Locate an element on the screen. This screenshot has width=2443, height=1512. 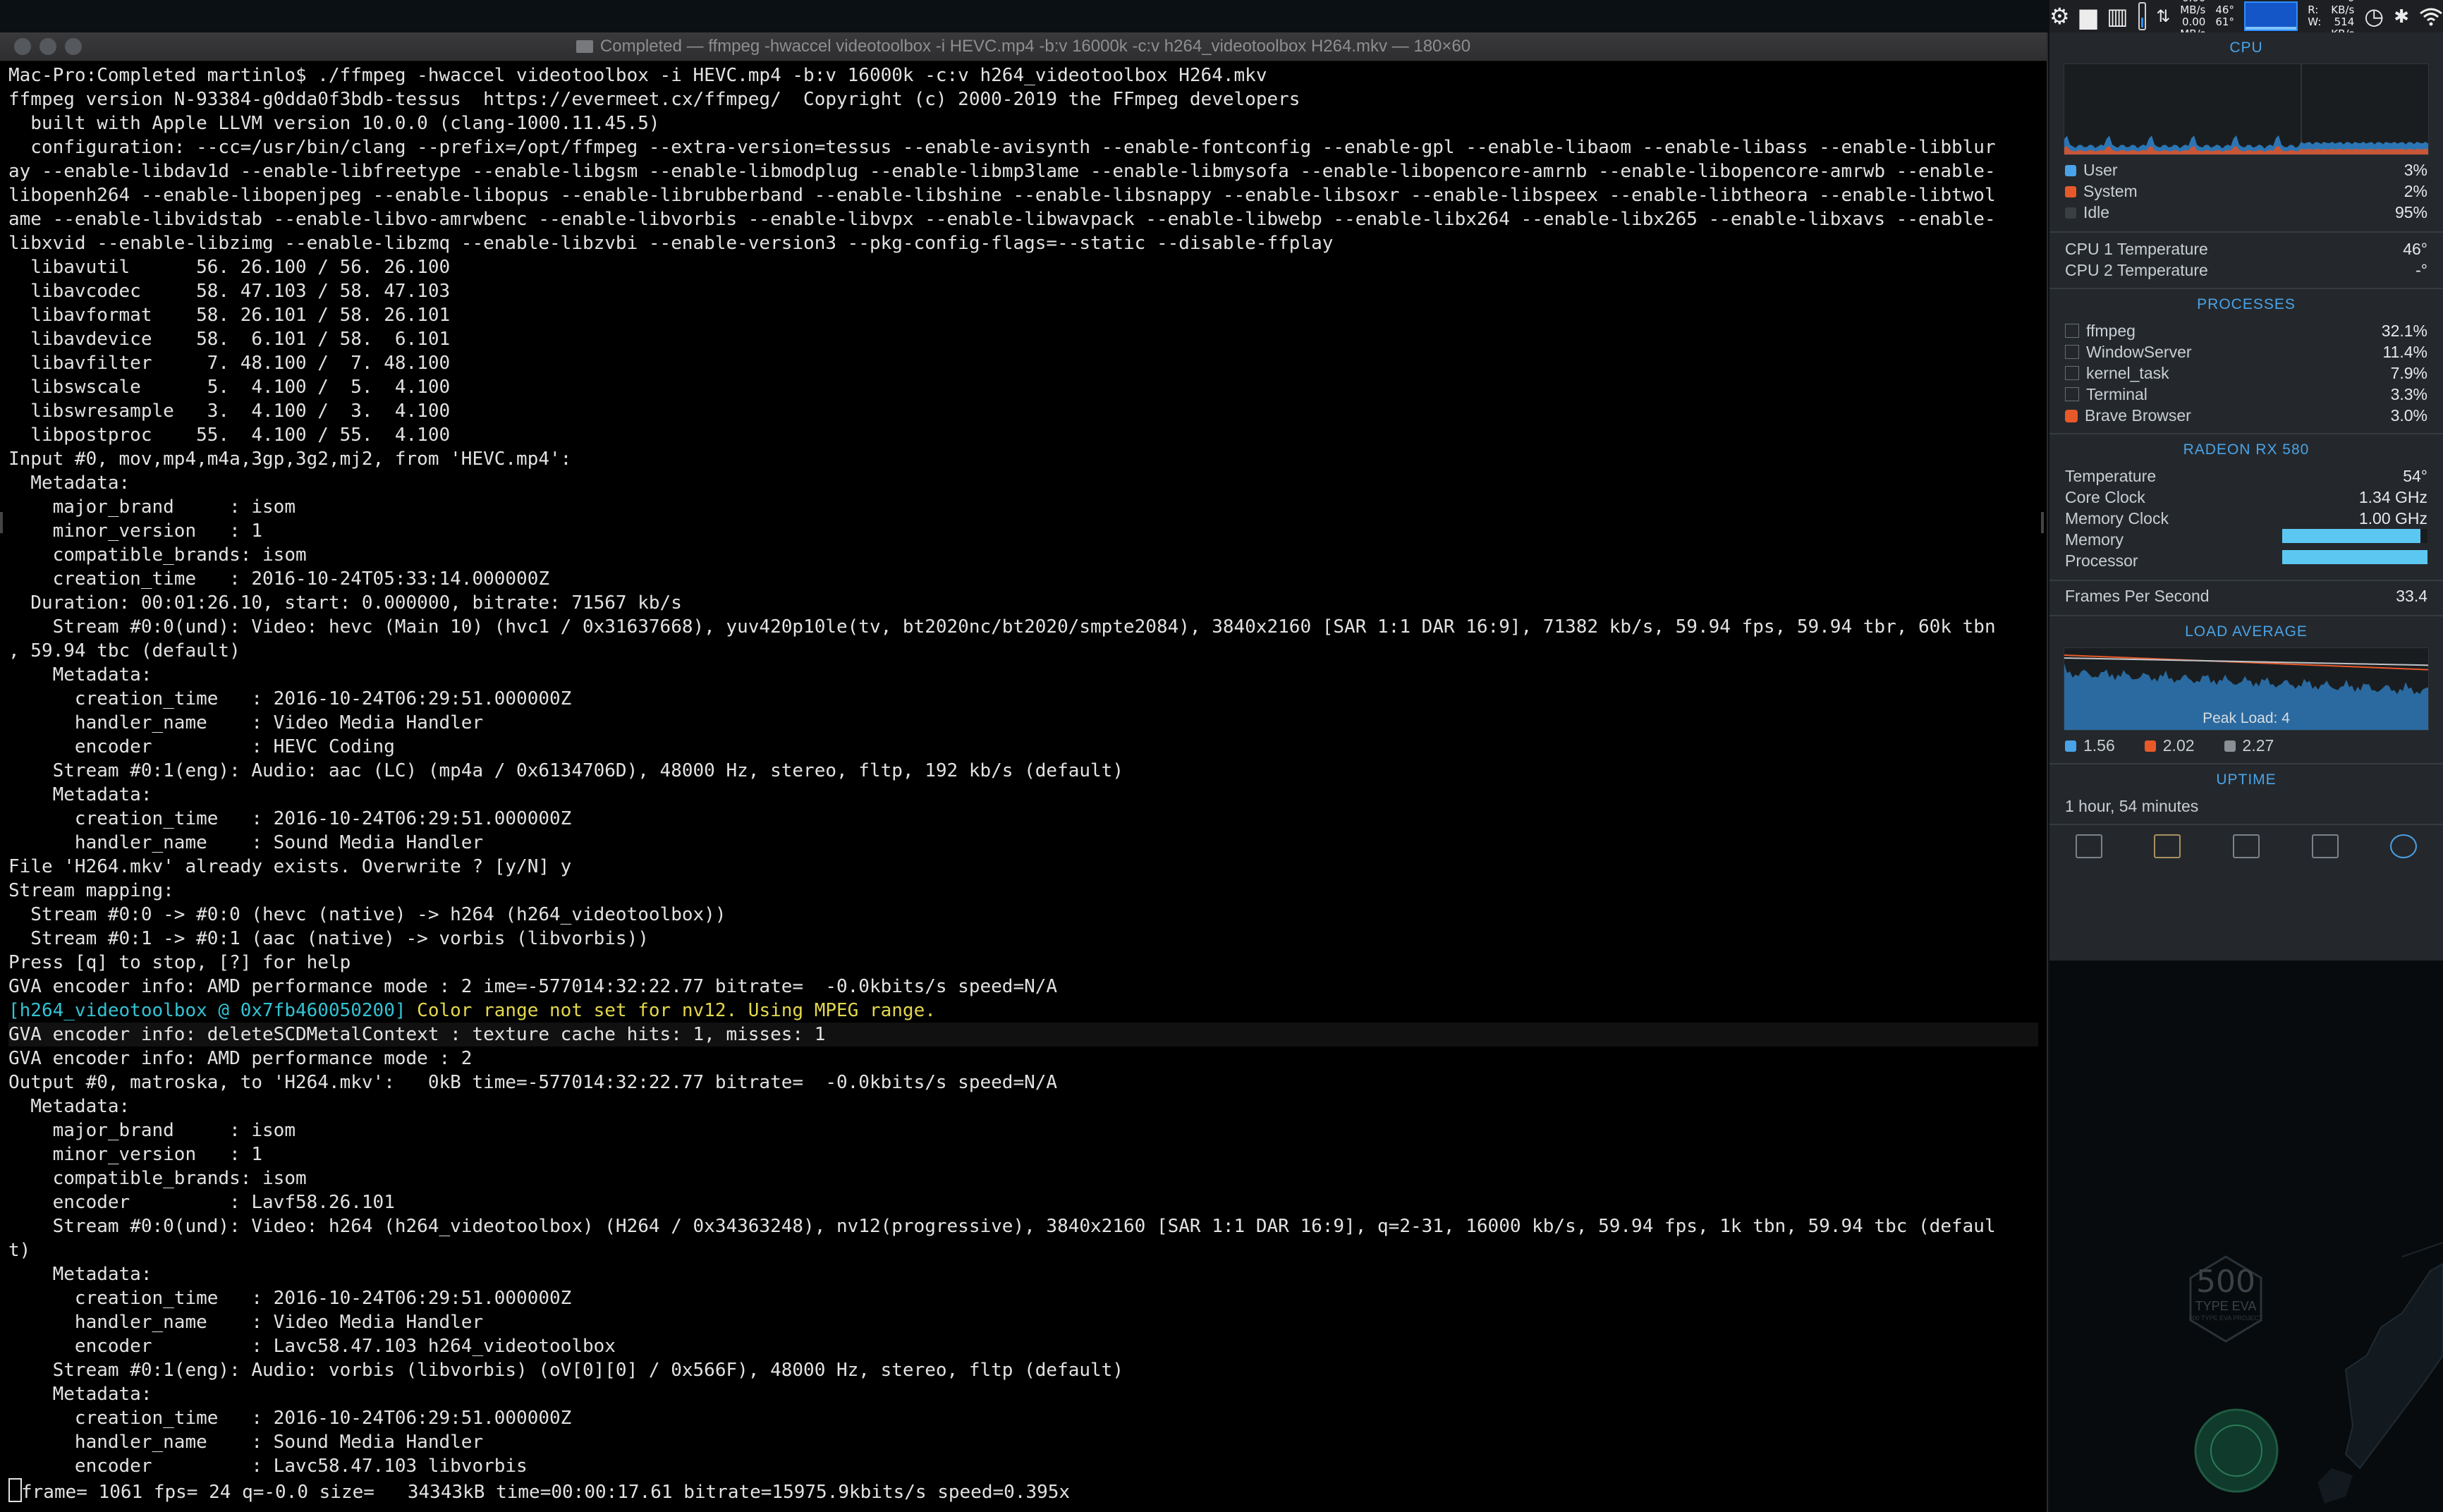
terminal-line: libavdevice 58. 6.101 / 58. 6.101 is located at coordinates (230, 339).